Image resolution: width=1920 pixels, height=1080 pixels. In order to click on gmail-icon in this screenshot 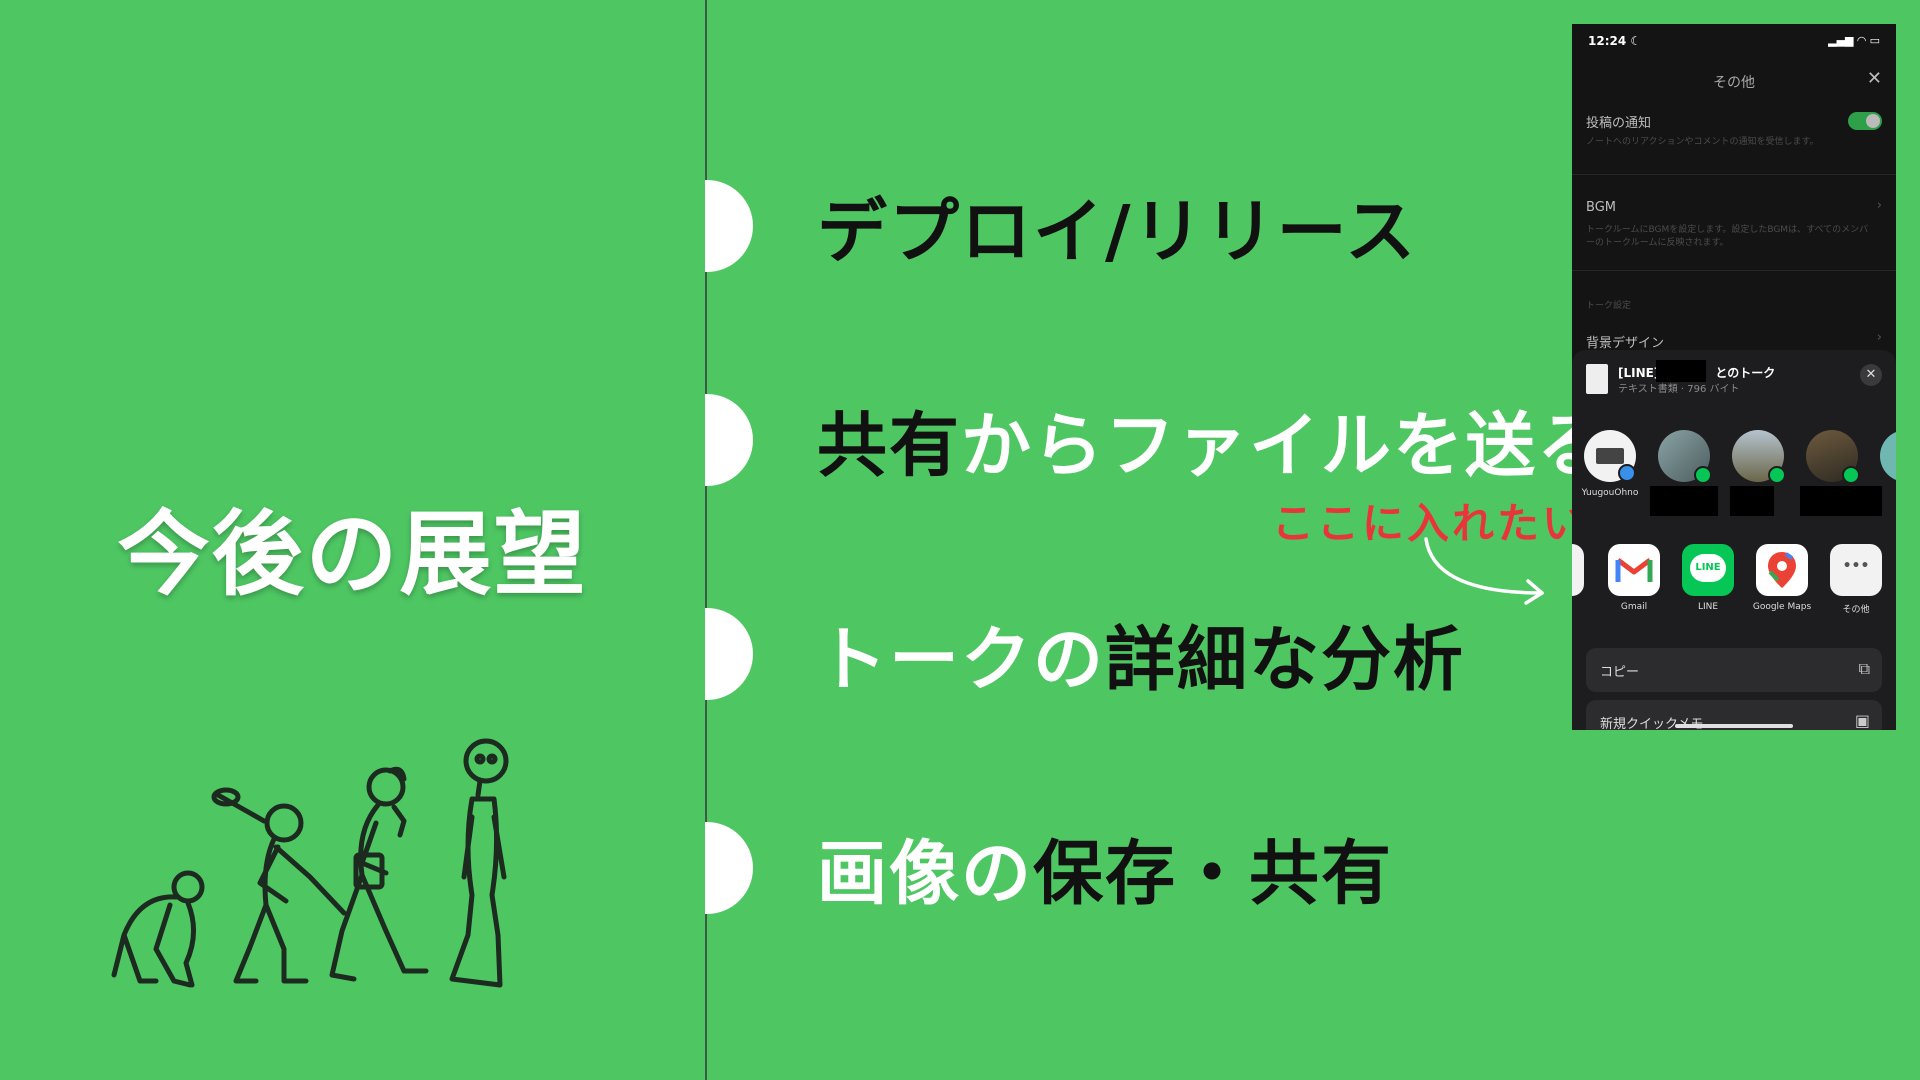, I will do `click(1634, 570)`.